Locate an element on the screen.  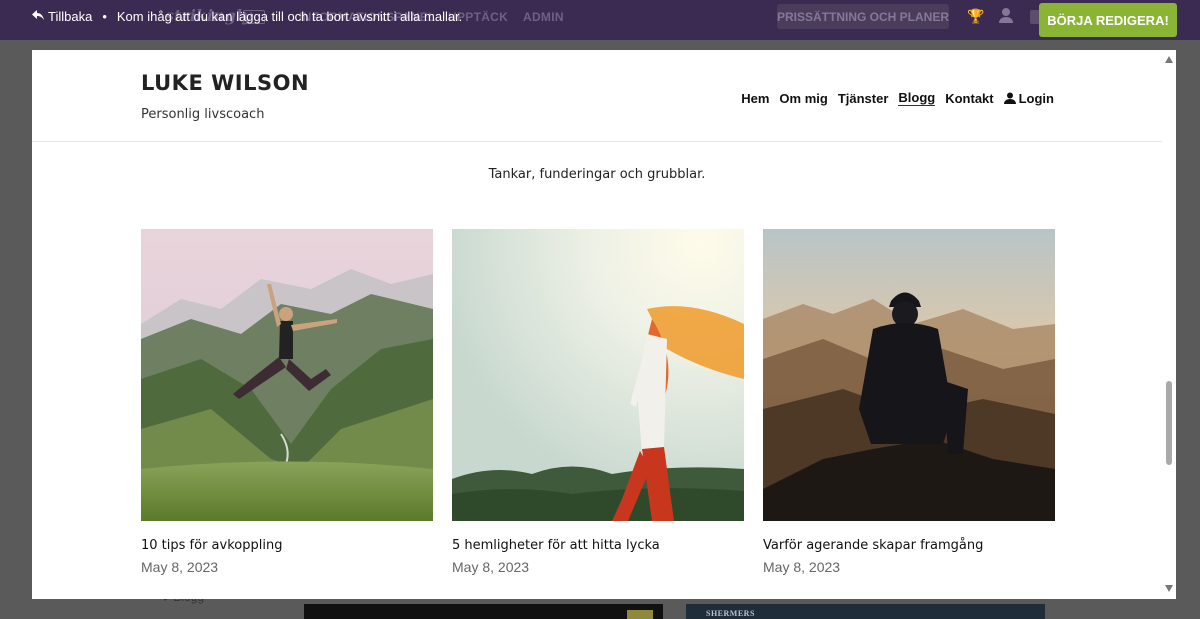
scrollbar-thumb is located at coordinates (1169, 423).